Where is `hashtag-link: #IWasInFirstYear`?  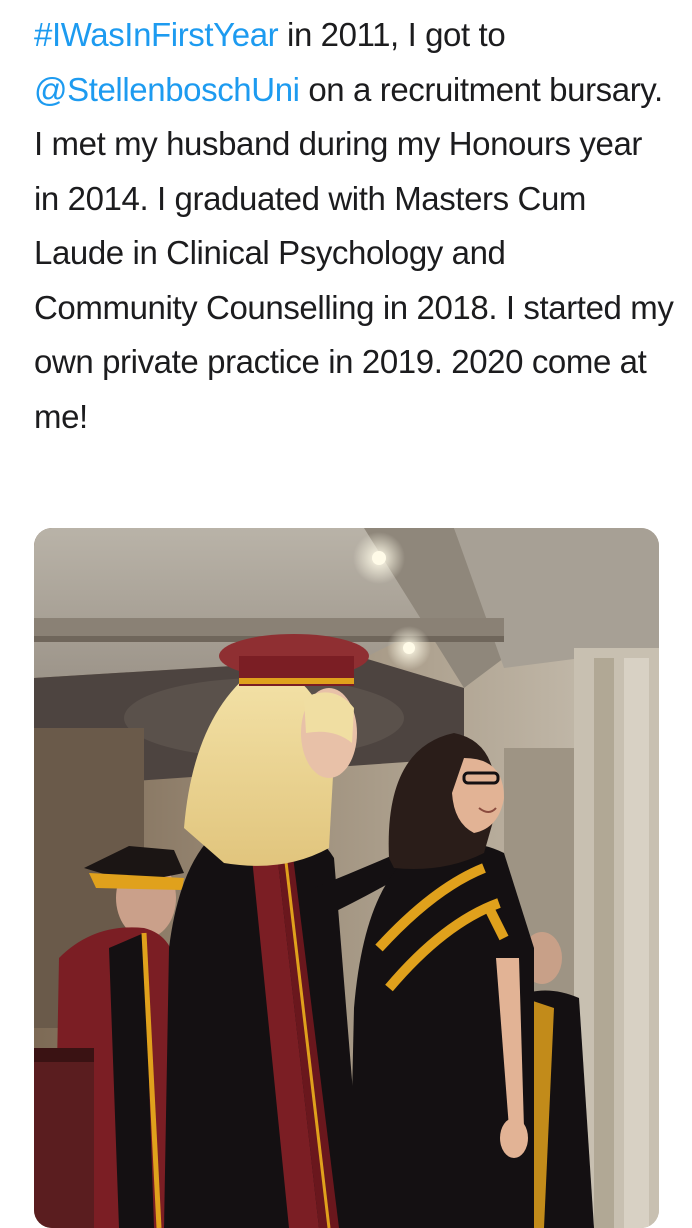
hashtag-link: #IWasInFirstYear is located at coordinates (156, 34).